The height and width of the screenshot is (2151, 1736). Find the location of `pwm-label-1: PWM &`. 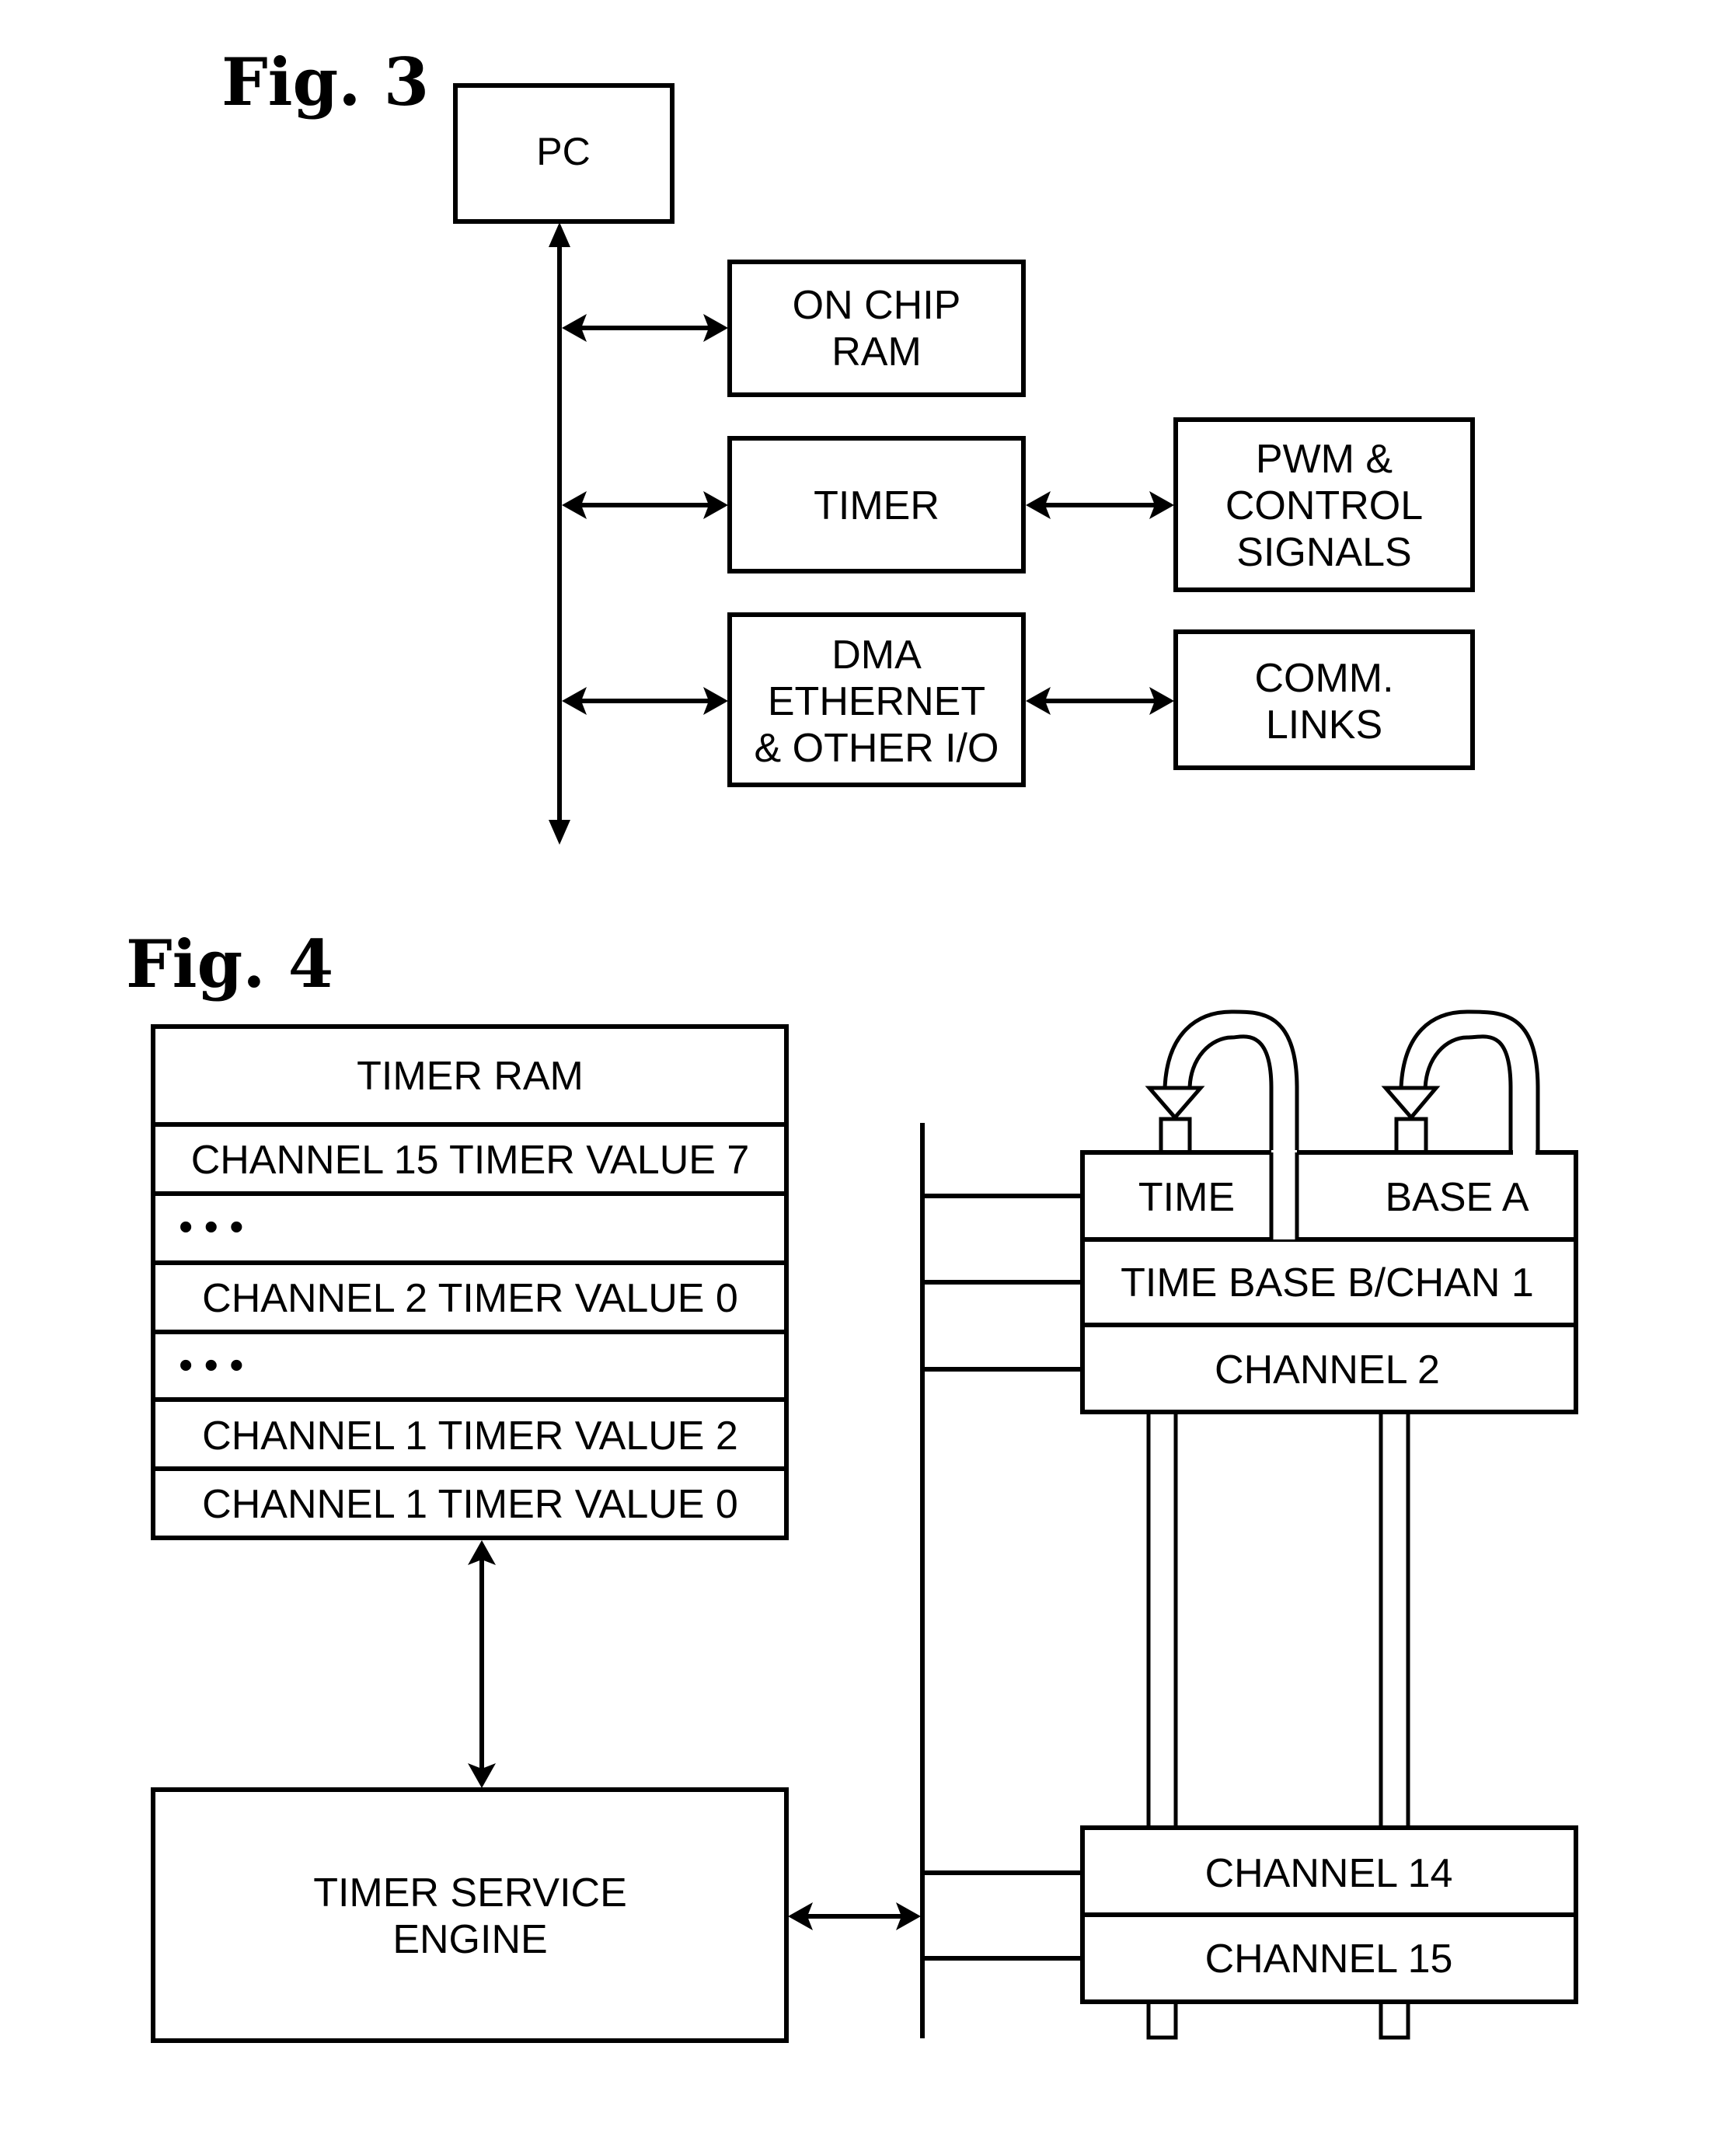

pwm-label-1: PWM & is located at coordinates (1324, 459).